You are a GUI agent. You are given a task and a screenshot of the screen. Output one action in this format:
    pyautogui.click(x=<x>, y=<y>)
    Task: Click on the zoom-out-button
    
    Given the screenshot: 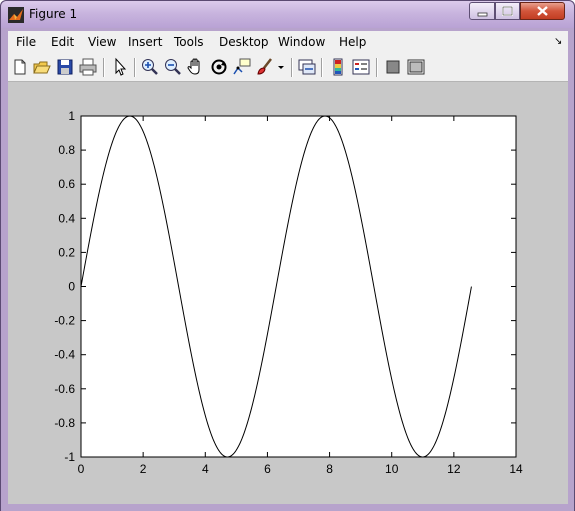 What is the action you would take?
    pyautogui.click(x=173, y=67)
    